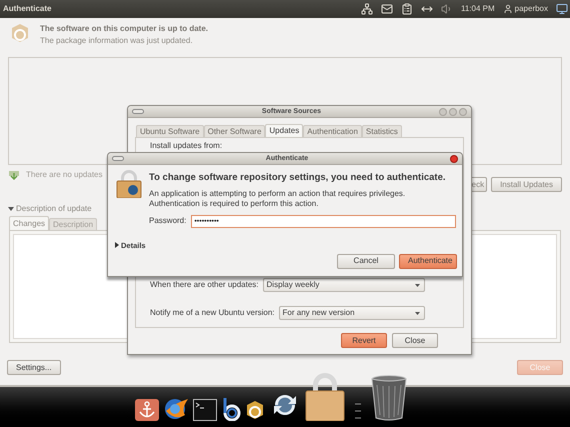  I want to click on clipboard-icon, so click(406, 9).